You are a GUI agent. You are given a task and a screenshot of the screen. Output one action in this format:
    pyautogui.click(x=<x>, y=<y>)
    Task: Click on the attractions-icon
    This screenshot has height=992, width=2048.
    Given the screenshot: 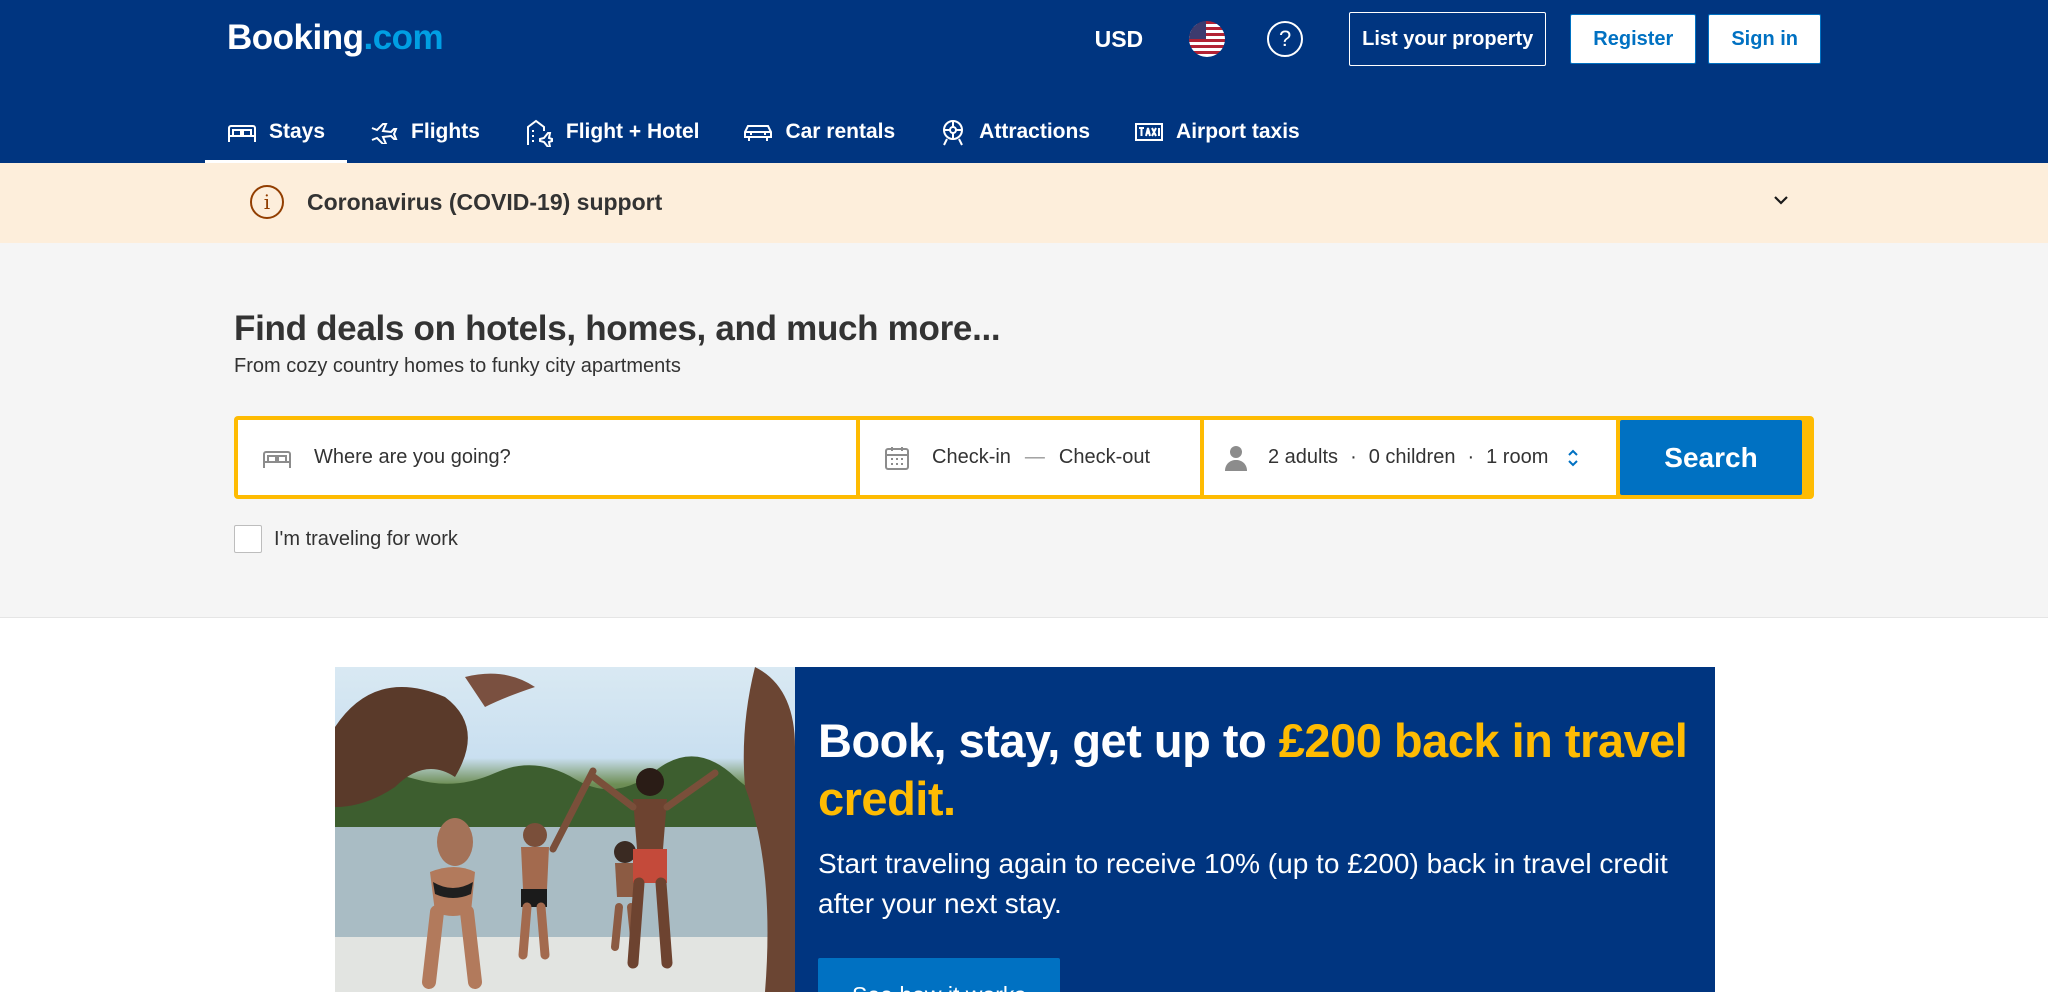 What is the action you would take?
    pyautogui.click(x=953, y=132)
    